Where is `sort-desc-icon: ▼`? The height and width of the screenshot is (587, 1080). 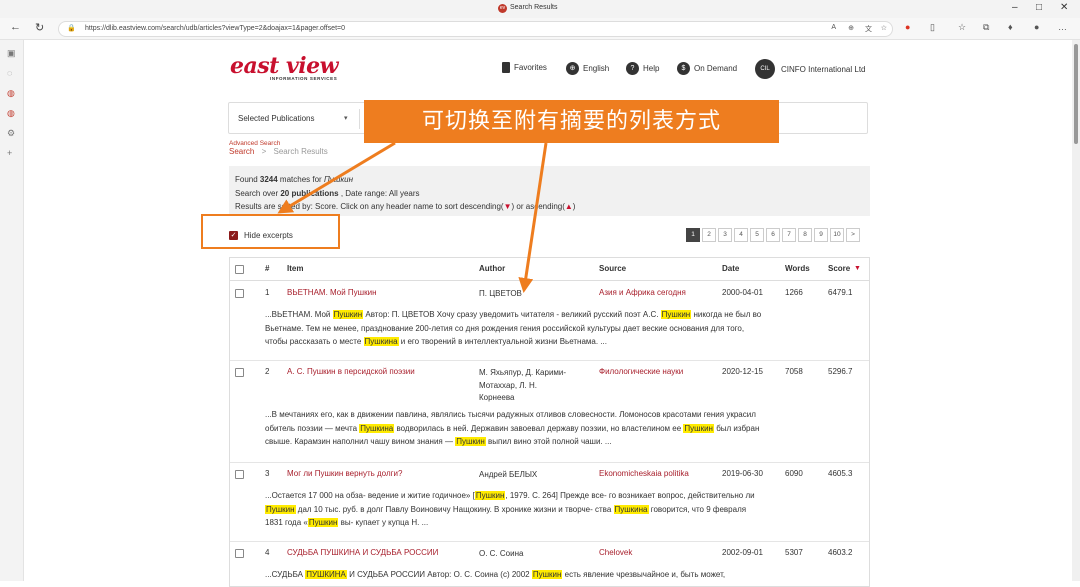
sort-desc-icon: ▼ is located at coordinates (857, 268).